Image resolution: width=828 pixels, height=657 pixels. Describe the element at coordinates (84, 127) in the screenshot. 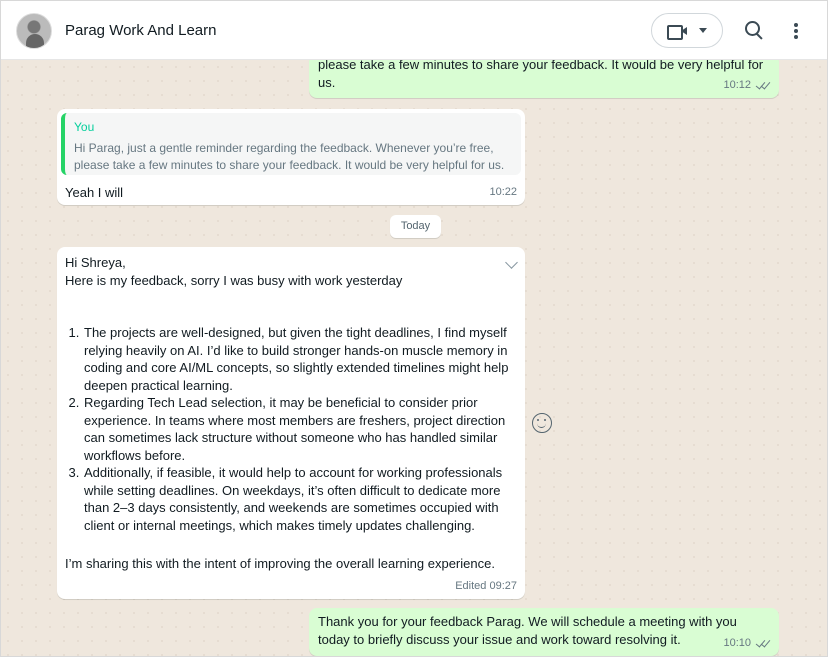

I see `quote-author: You` at that location.